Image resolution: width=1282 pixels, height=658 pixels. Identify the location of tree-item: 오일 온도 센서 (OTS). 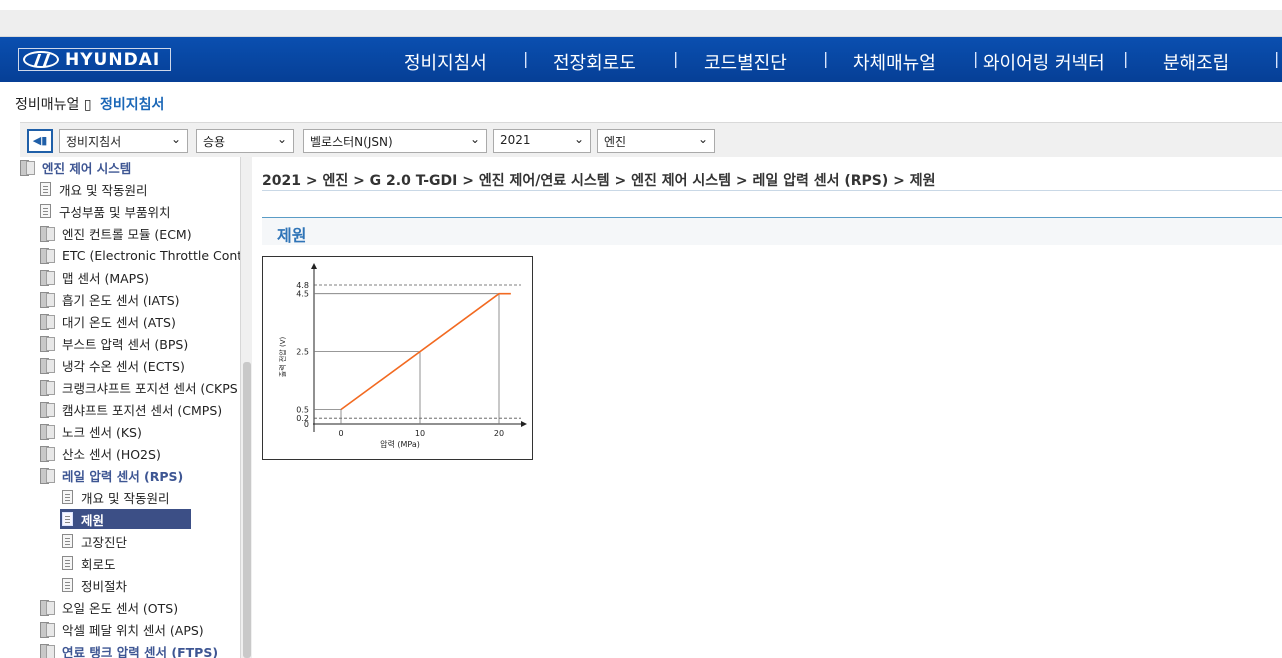
(109, 607).